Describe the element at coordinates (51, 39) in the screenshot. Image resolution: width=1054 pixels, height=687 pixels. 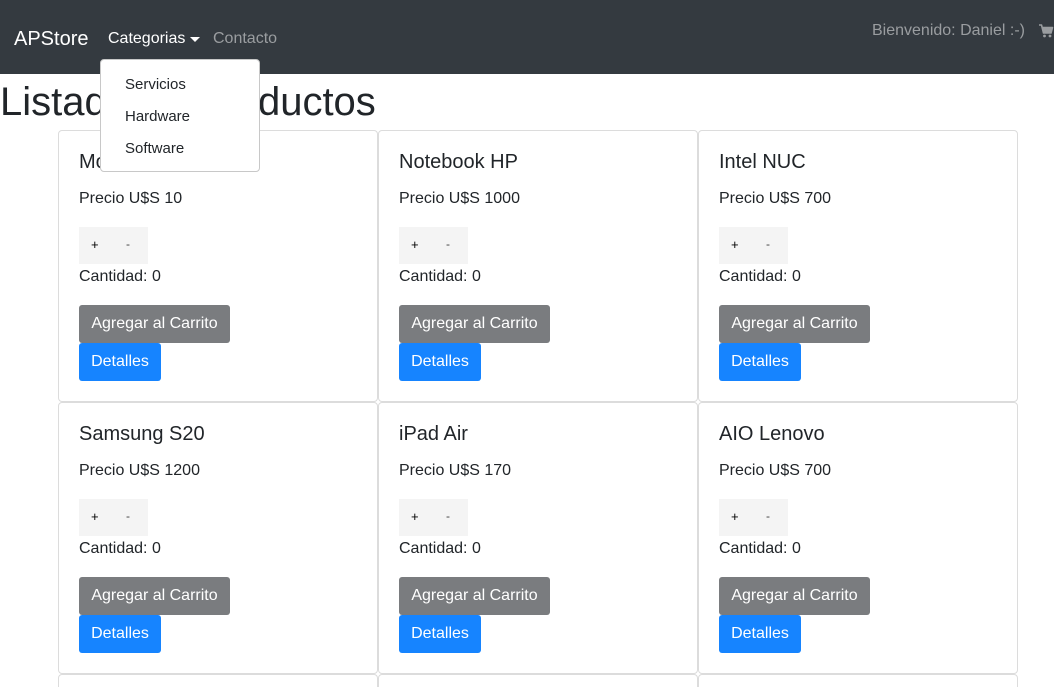
I see `brand-link: APStore` at that location.